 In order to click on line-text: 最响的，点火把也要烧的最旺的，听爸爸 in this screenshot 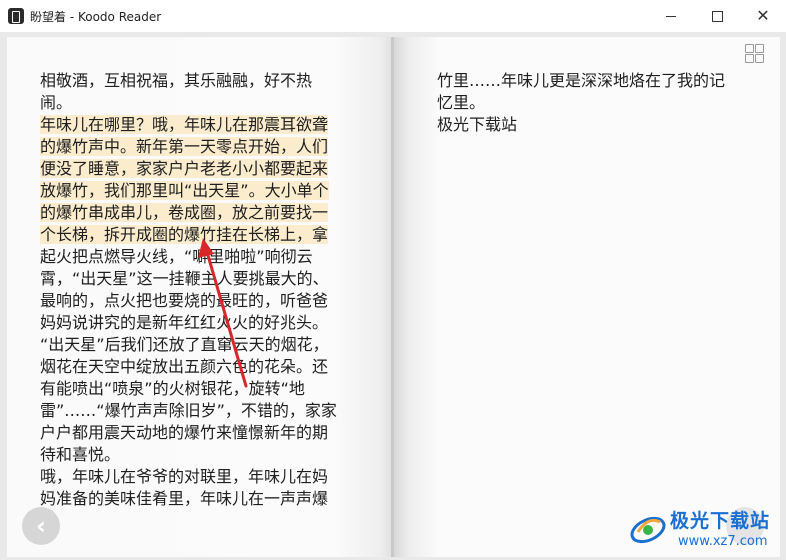, I will do `click(184, 300)`.